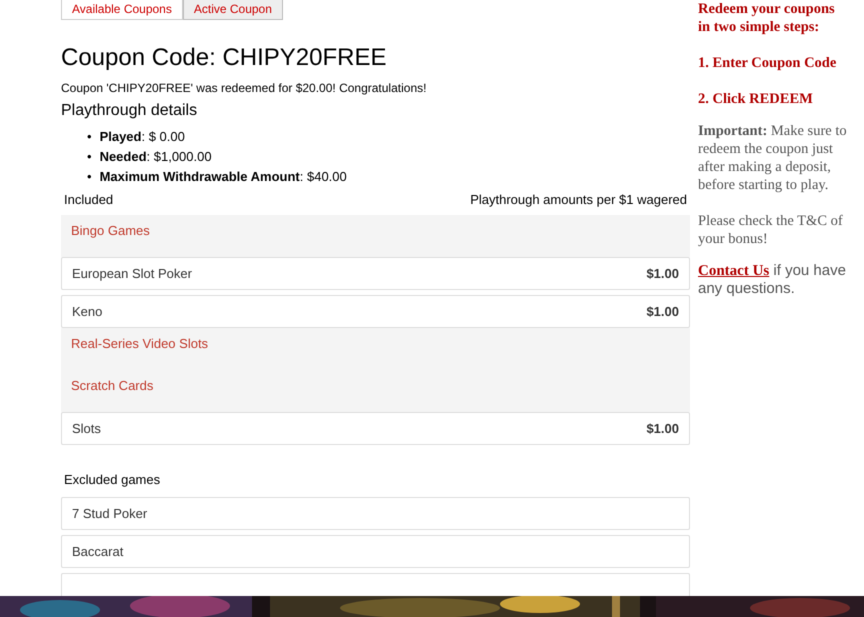 This screenshot has height=617, width=864. I want to click on important-note: Important: Make sure to redeem the coupon just after making a deposit, before starting to play., so click(773, 158).